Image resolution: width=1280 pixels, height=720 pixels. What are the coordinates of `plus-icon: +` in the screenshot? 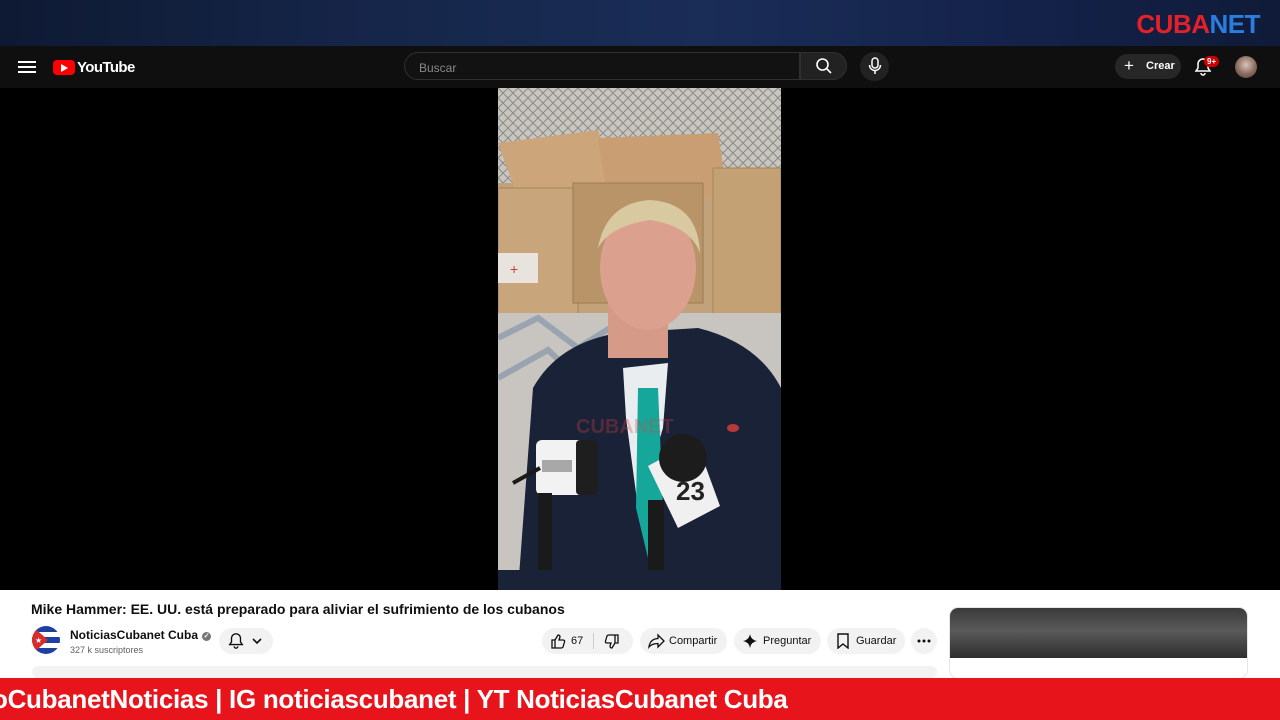 It's located at (1129, 65).